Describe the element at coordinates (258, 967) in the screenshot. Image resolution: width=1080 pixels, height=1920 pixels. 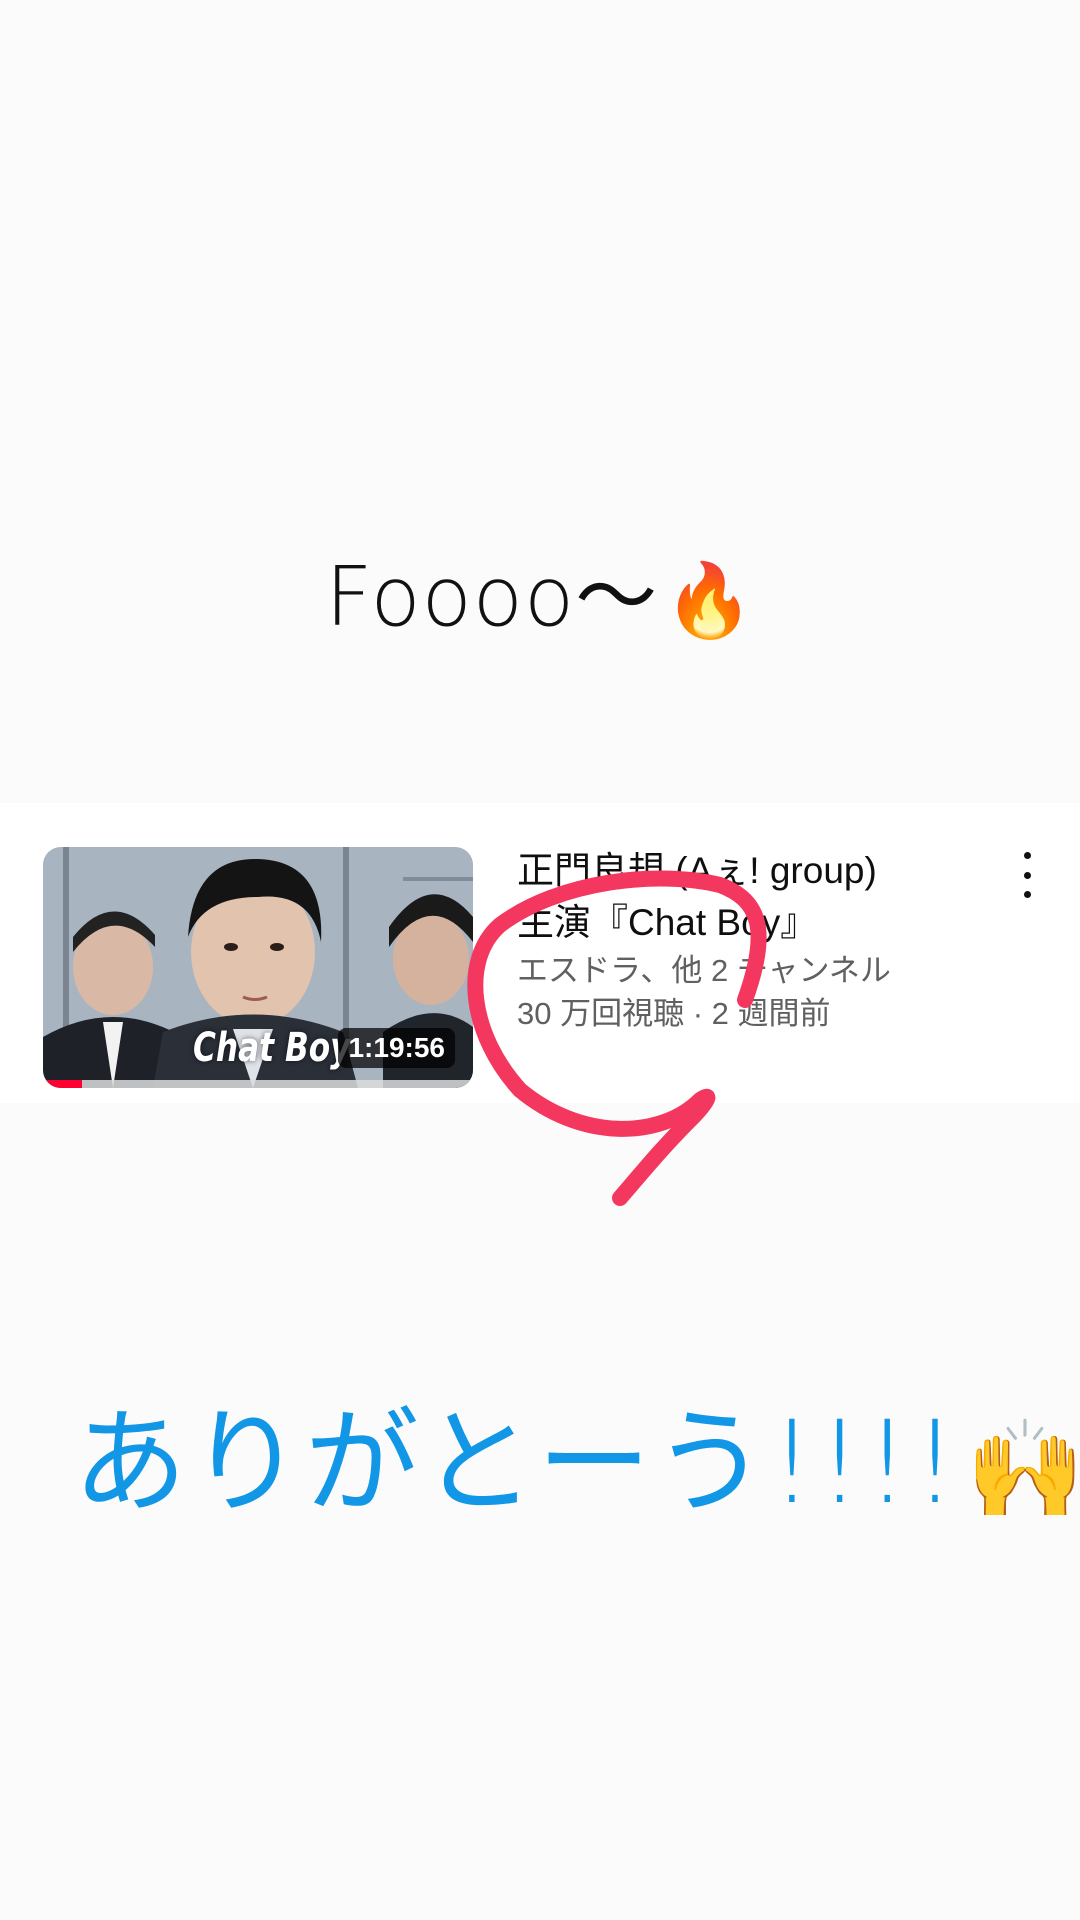
I see `video-thumbnail: Chat Boy 1:19:56` at that location.